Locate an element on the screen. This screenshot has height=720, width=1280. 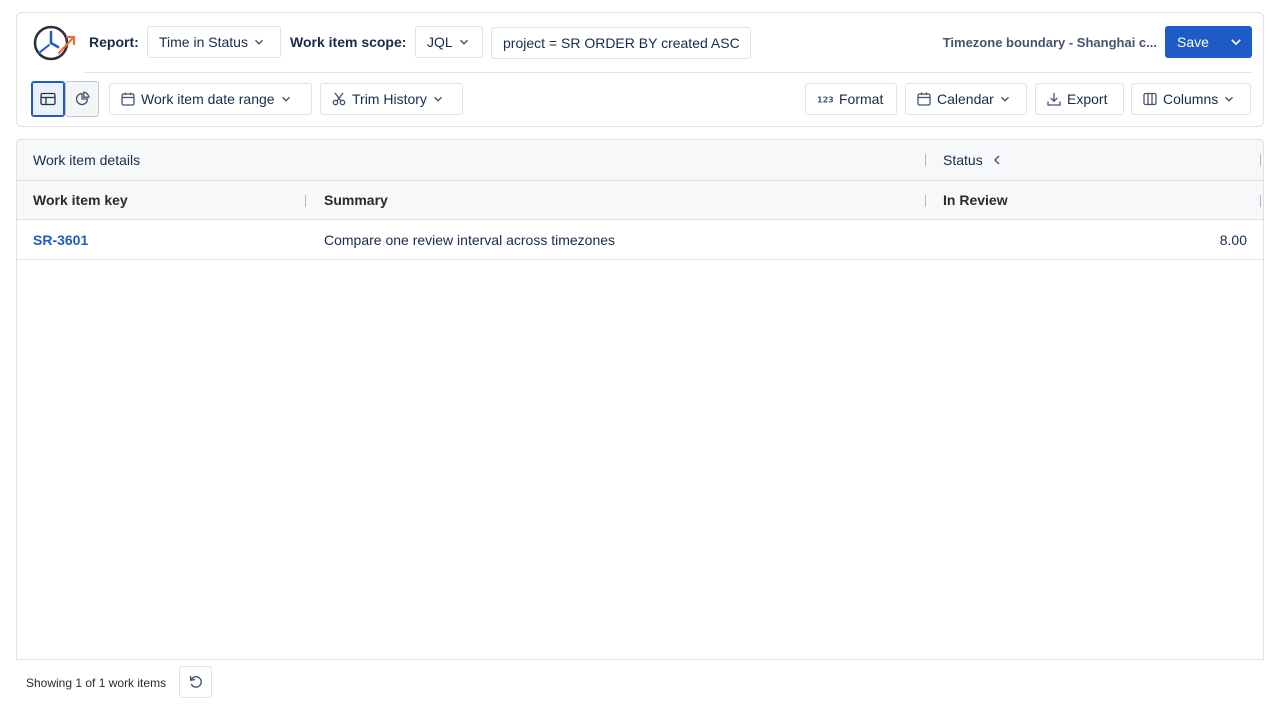
report-label: Report: is located at coordinates (114, 42).